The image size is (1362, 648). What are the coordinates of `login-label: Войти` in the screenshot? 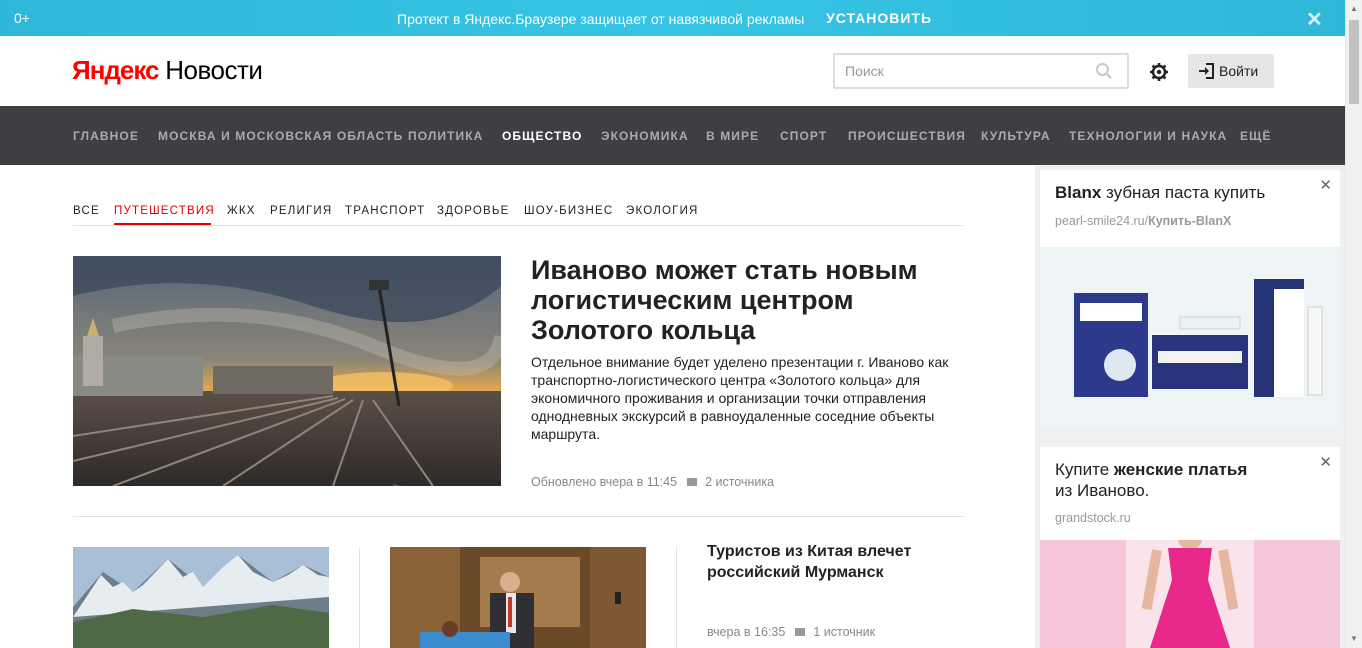 It's located at (1239, 71).